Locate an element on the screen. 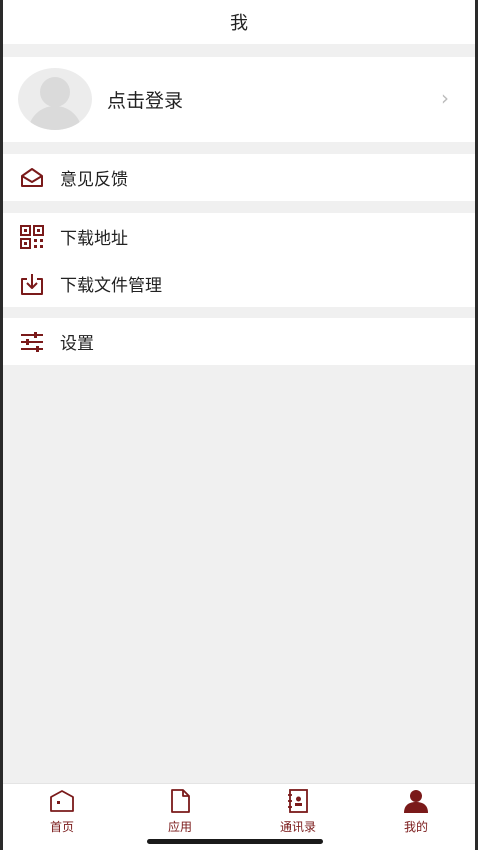  feedback-group: 意见反馈 is located at coordinates (239, 177).